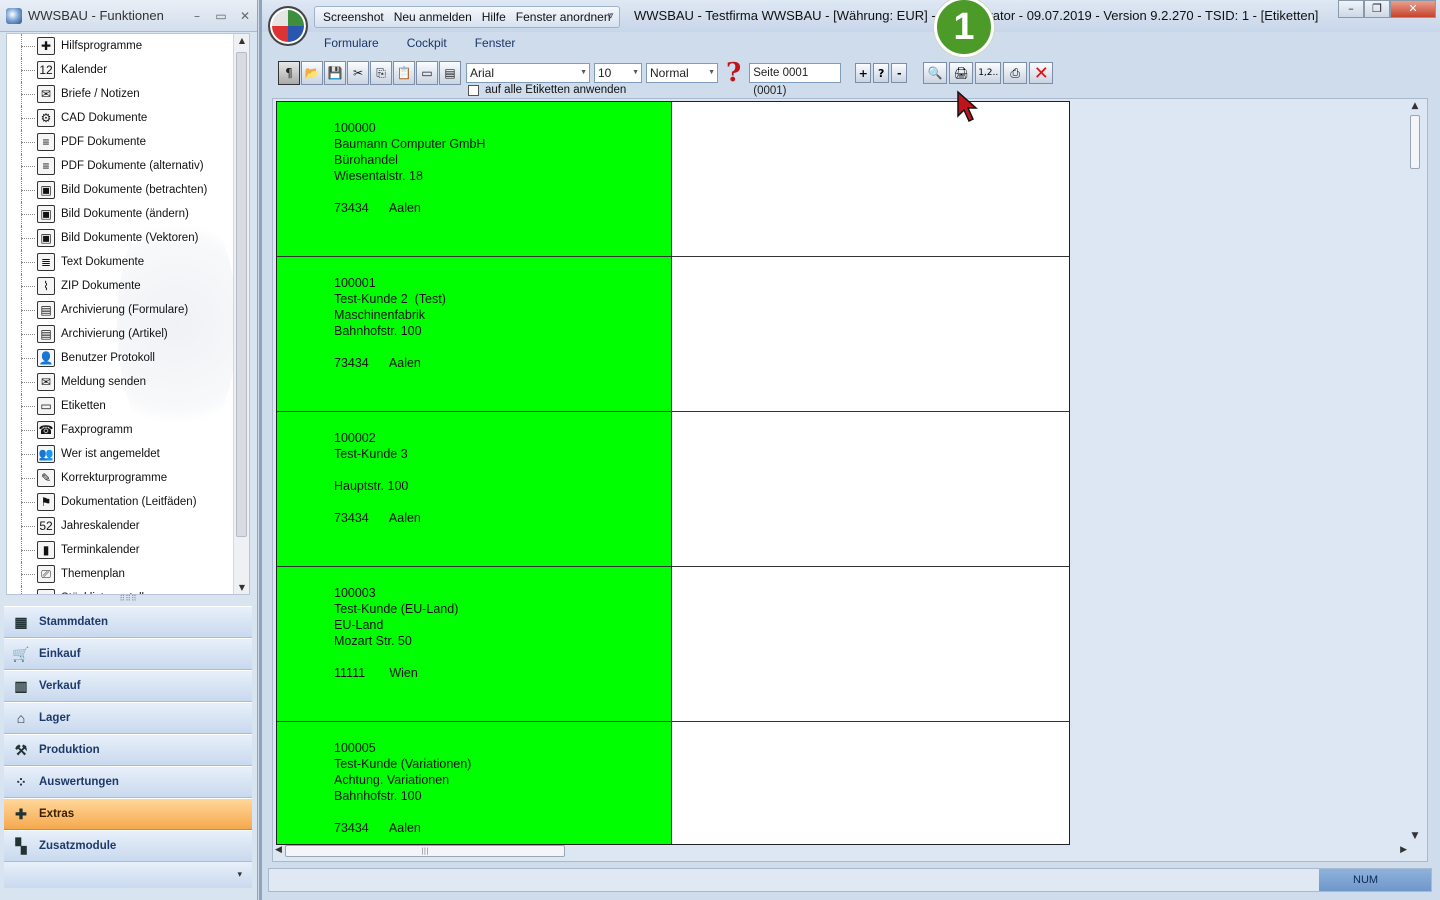 The height and width of the screenshot is (900, 1440). Describe the element at coordinates (128, 599) in the screenshot. I see `panel-splitter: ⠿⠿⠿` at that location.